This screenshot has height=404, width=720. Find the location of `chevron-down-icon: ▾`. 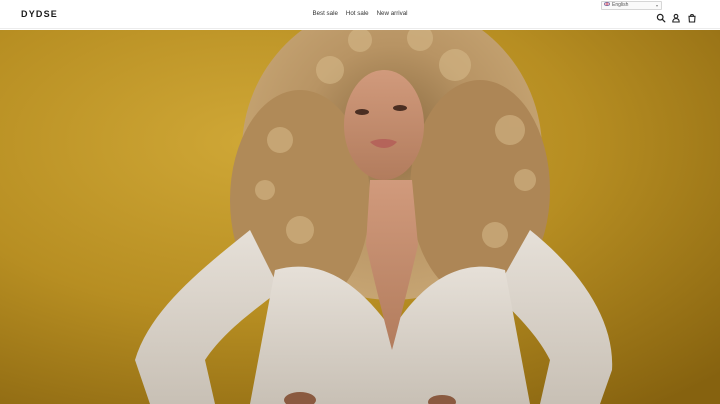

chevron-down-icon: ▾ is located at coordinates (656, 5).